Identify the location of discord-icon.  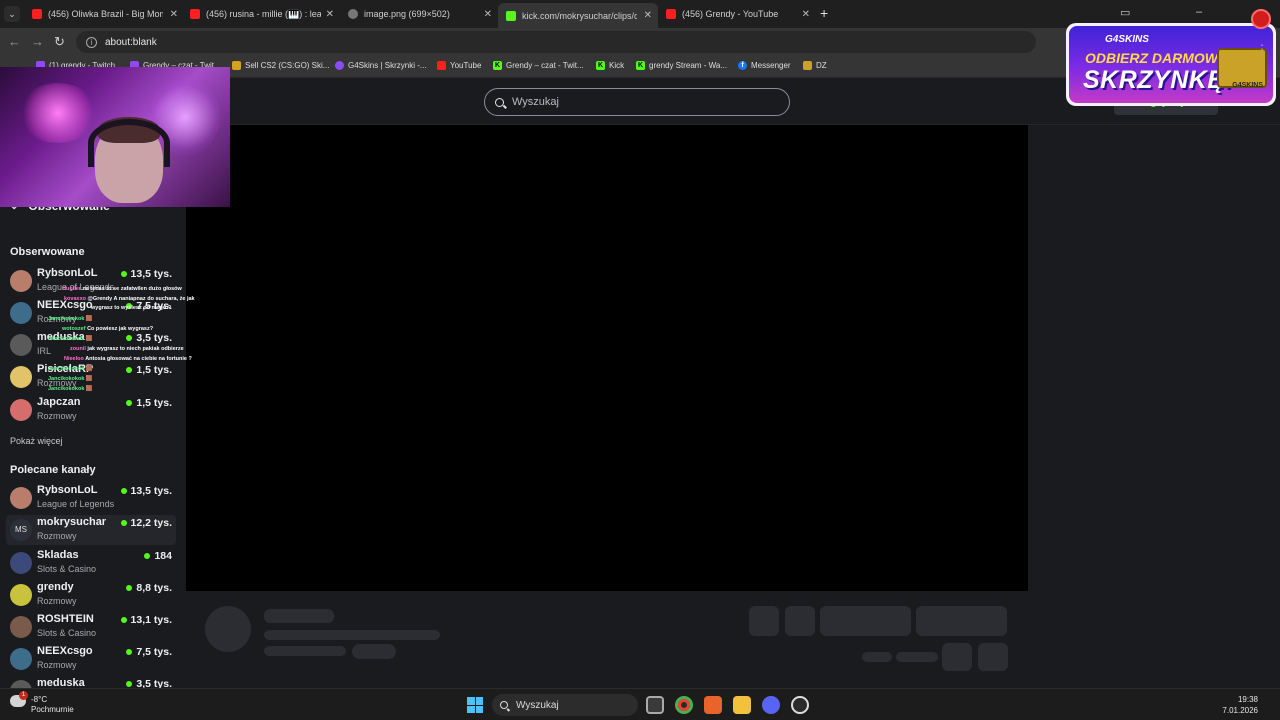
(771, 705).